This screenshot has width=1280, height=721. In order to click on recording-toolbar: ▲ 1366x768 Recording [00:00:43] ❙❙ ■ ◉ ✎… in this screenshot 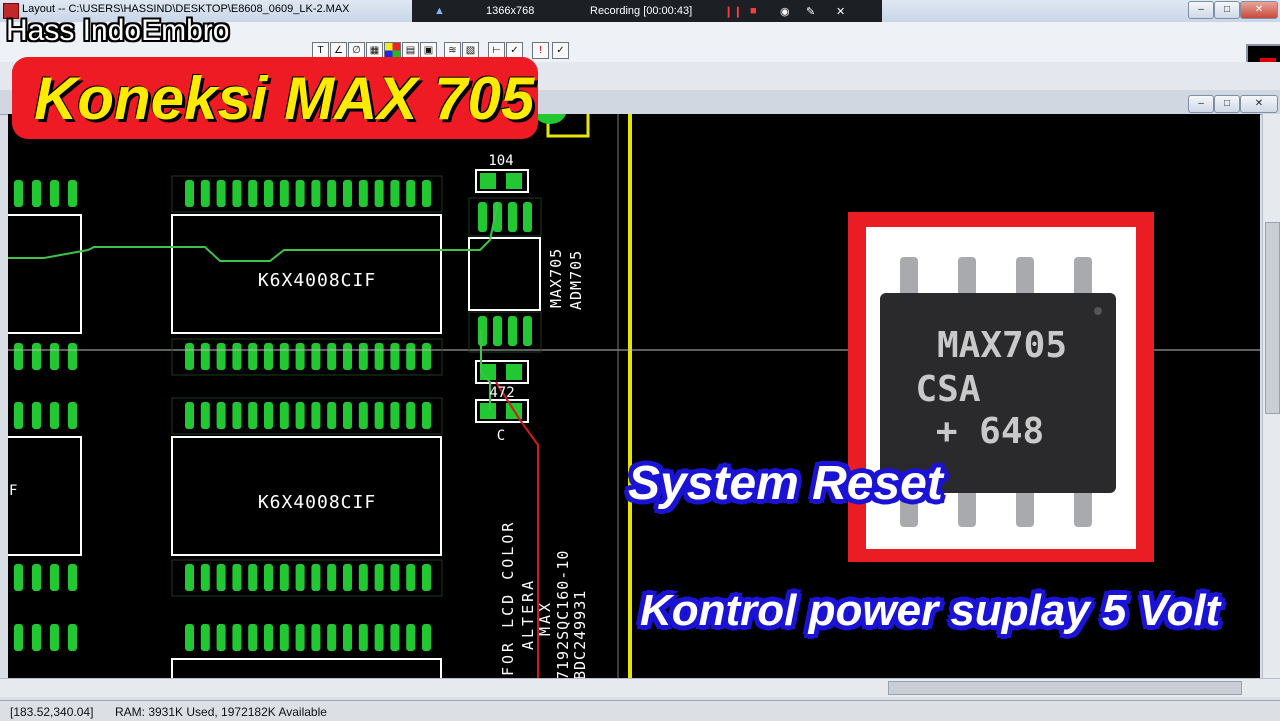, I will do `click(647, 12)`.